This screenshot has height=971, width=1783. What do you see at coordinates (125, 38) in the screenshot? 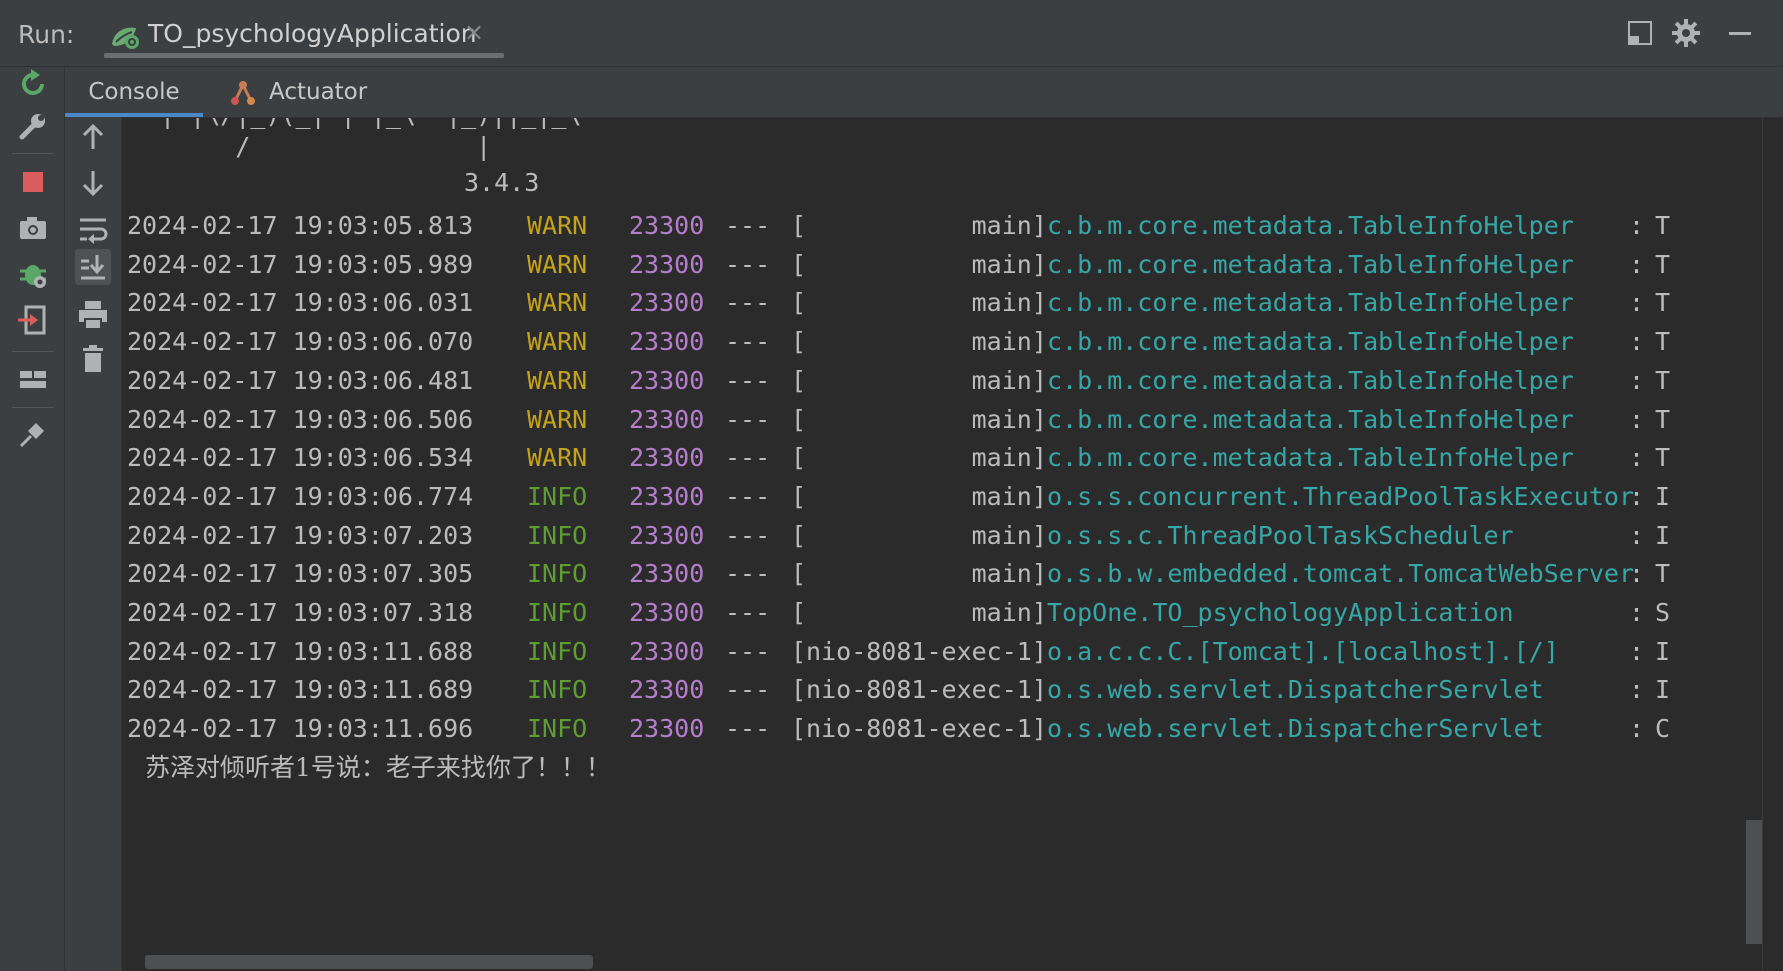
I see `spring-boot-app-icon` at bounding box center [125, 38].